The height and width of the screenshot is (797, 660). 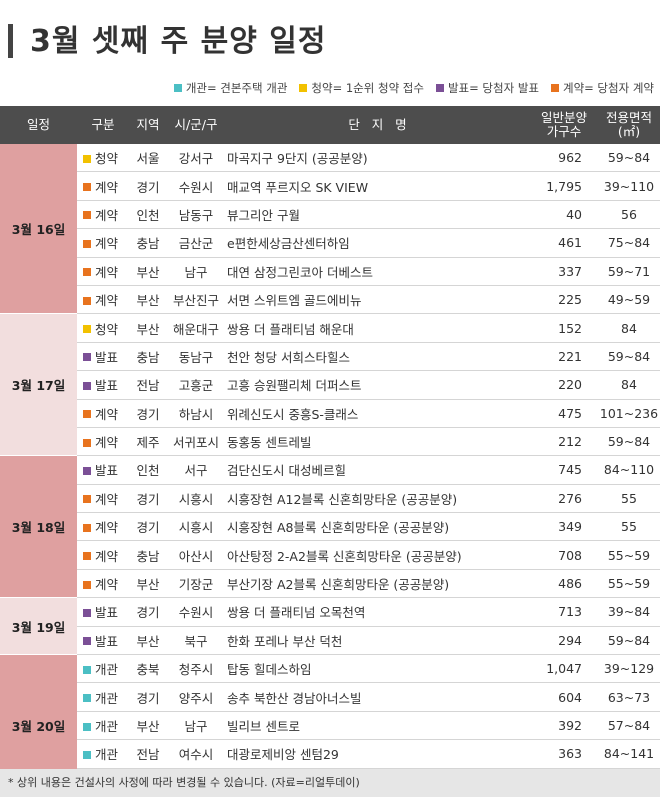 What do you see at coordinates (377, 328) in the screenshot?
I see `name-cell: 쌍용 더 플래티넘 해운대` at bounding box center [377, 328].